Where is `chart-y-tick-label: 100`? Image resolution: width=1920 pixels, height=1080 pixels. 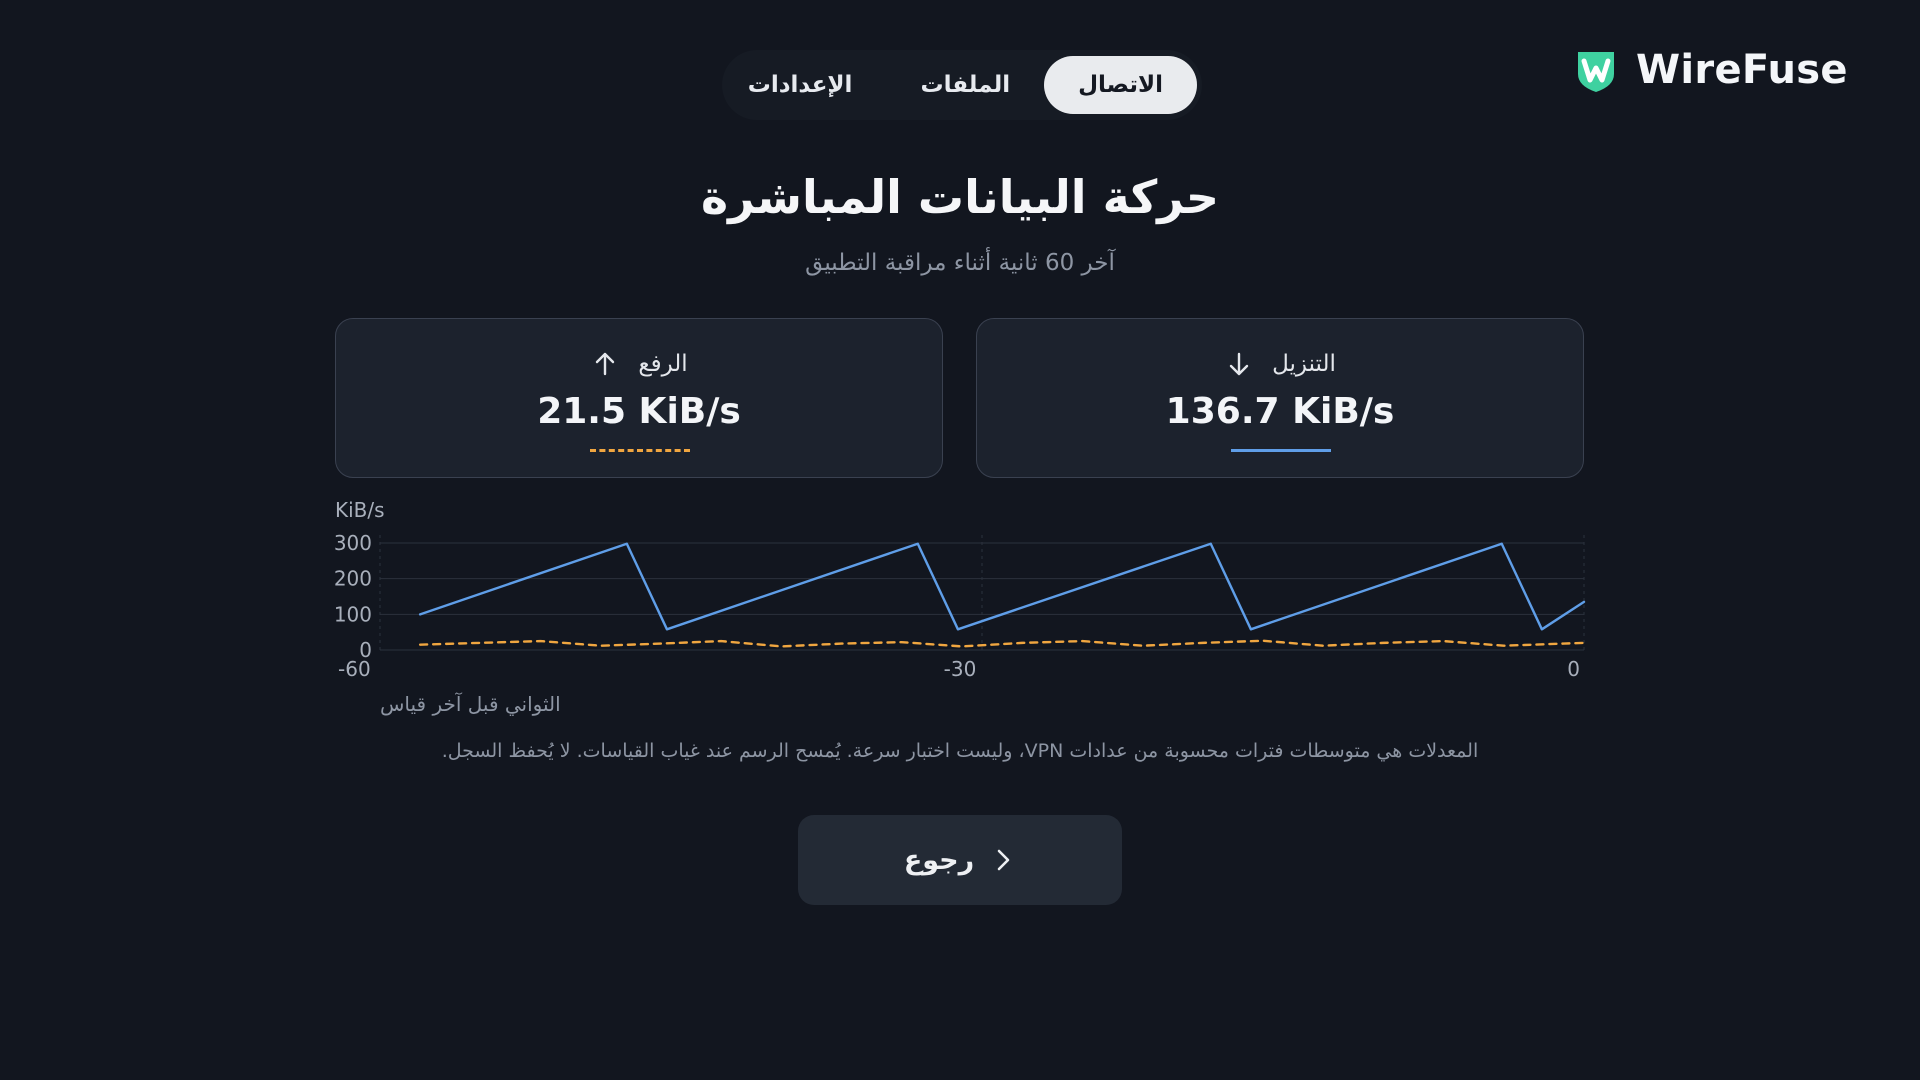
chart-y-tick-label: 100 is located at coordinates (353, 614).